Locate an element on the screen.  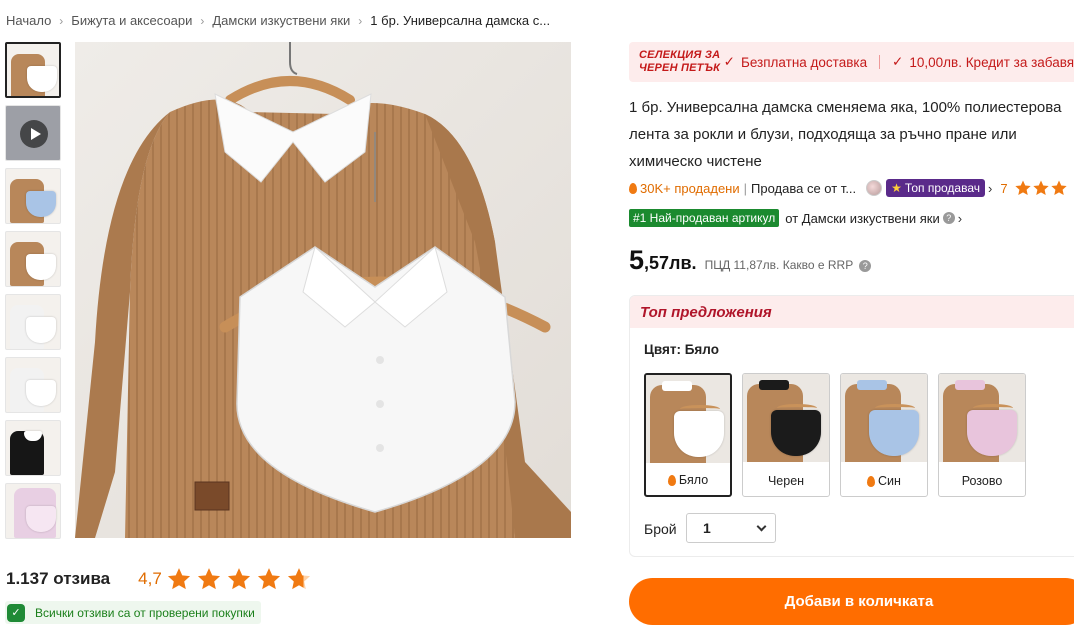
color-label: Цвят: Бяло is located at coordinates (681, 349).